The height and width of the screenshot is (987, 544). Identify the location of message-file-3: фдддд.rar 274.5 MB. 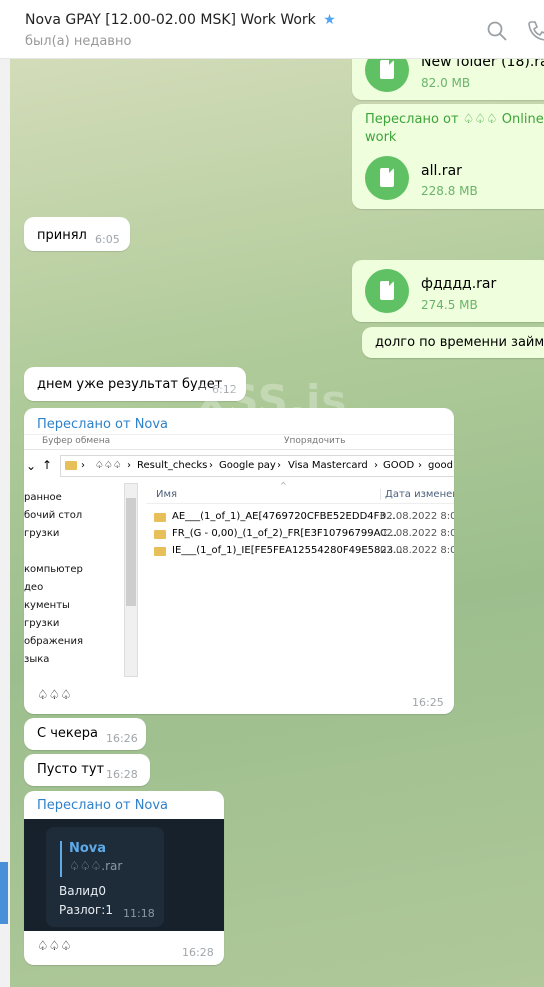
(448, 291).